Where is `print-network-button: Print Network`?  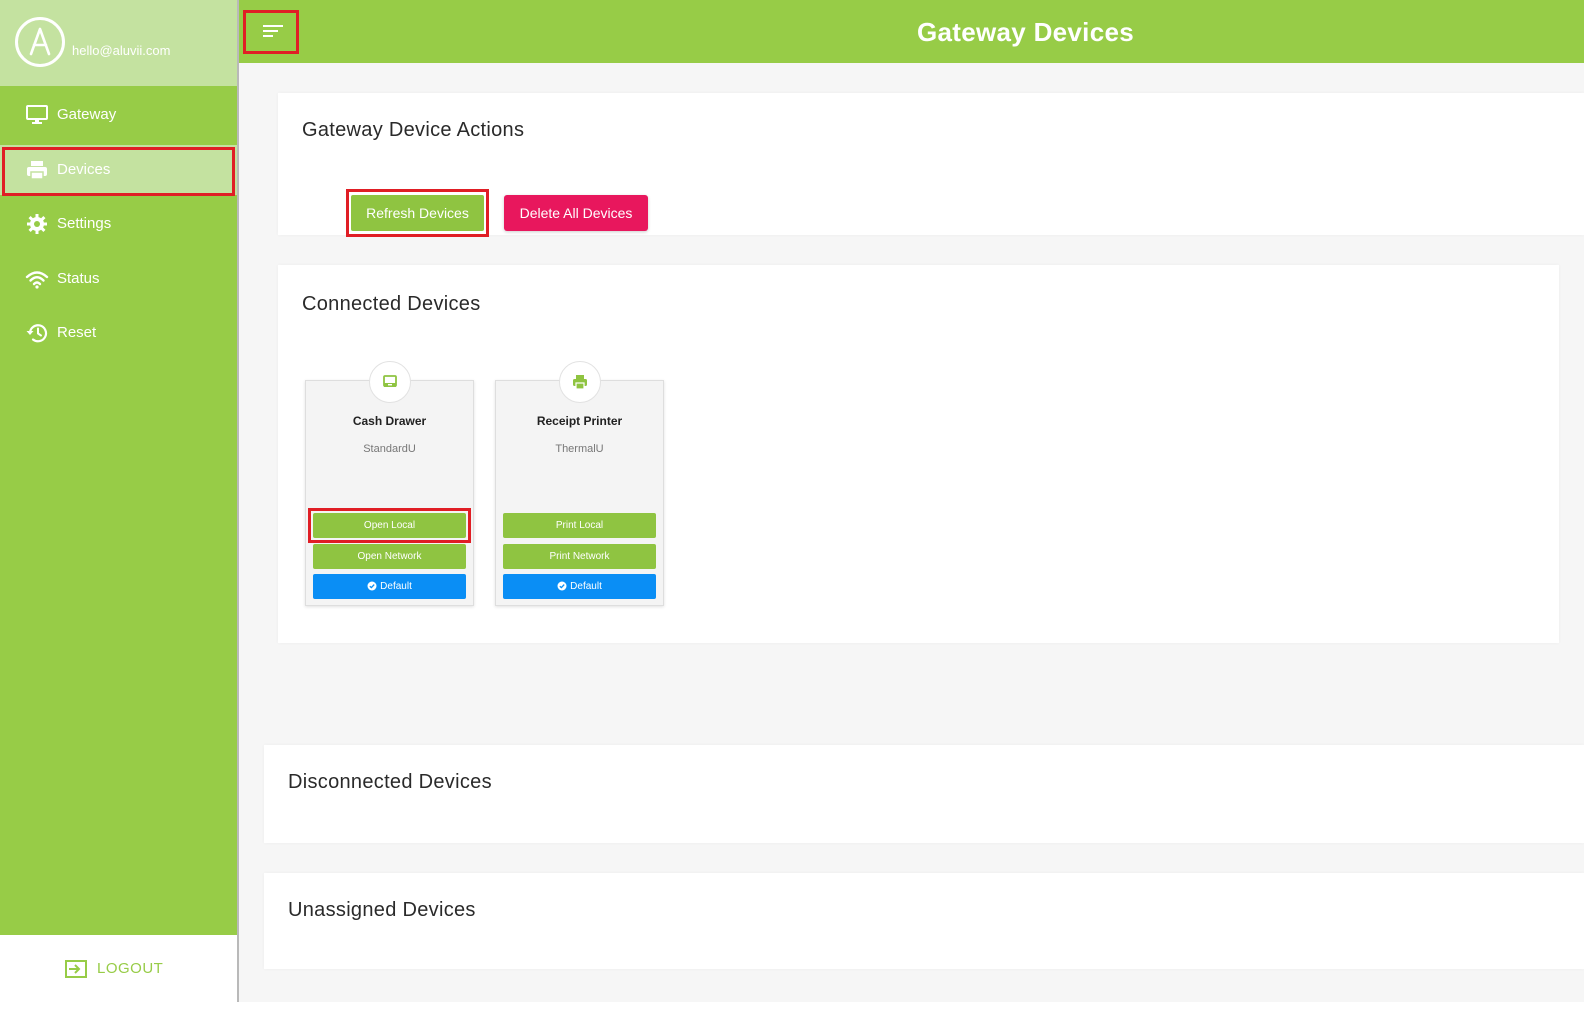 print-network-button: Print Network is located at coordinates (579, 556).